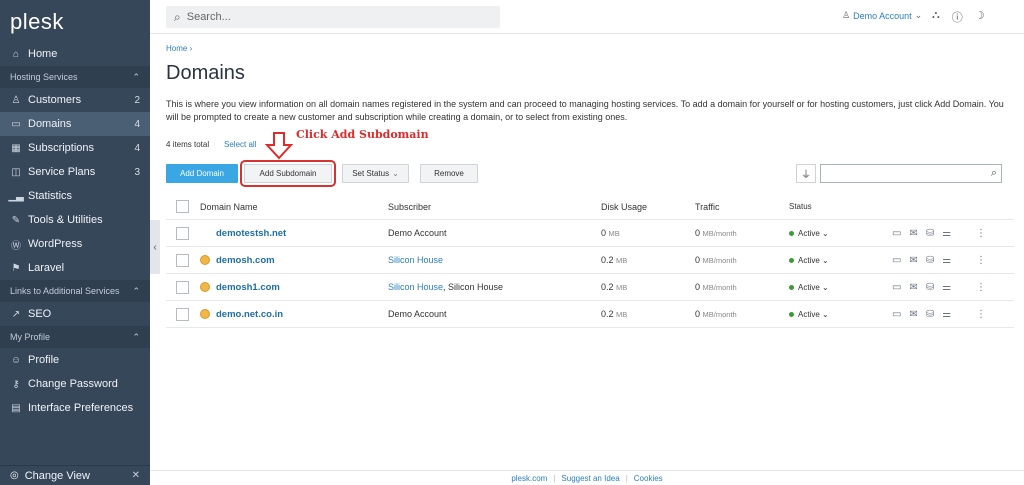 The width and height of the screenshot is (1024, 485). I want to click on section-my-profile: My Profile ⌃, so click(75, 337).